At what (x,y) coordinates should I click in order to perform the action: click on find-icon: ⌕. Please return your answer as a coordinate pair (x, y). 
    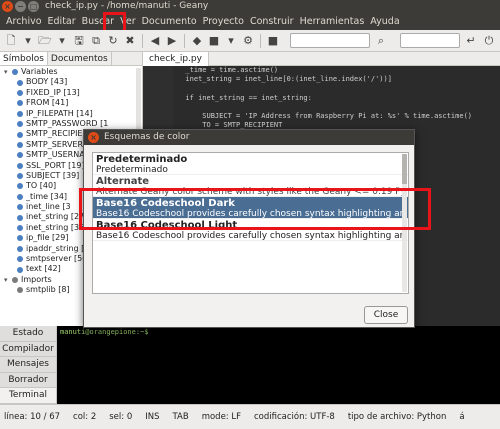
    Looking at the image, I should click on (381, 41).